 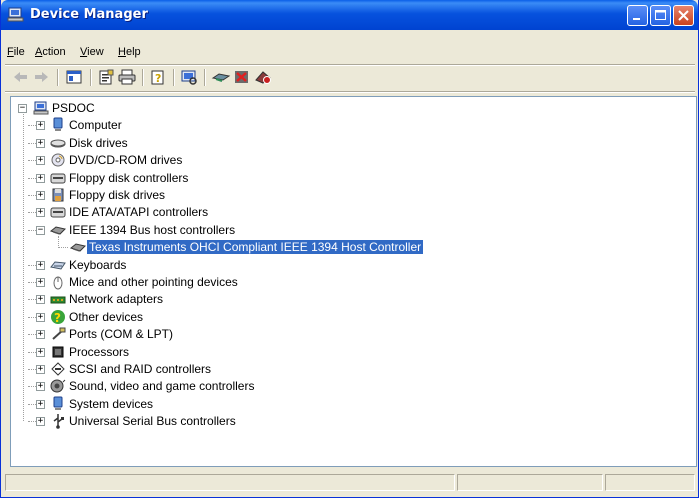 What do you see at coordinates (683, 15) in the screenshot?
I see `close-button` at bounding box center [683, 15].